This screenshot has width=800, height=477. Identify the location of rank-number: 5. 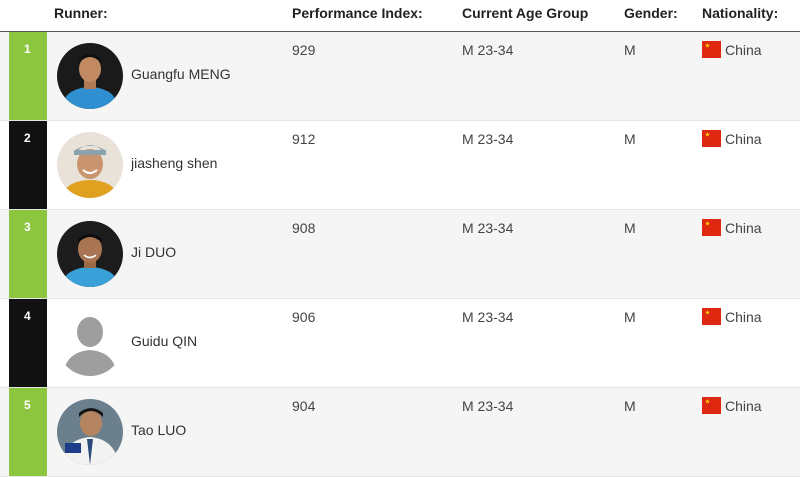
(27, 405).